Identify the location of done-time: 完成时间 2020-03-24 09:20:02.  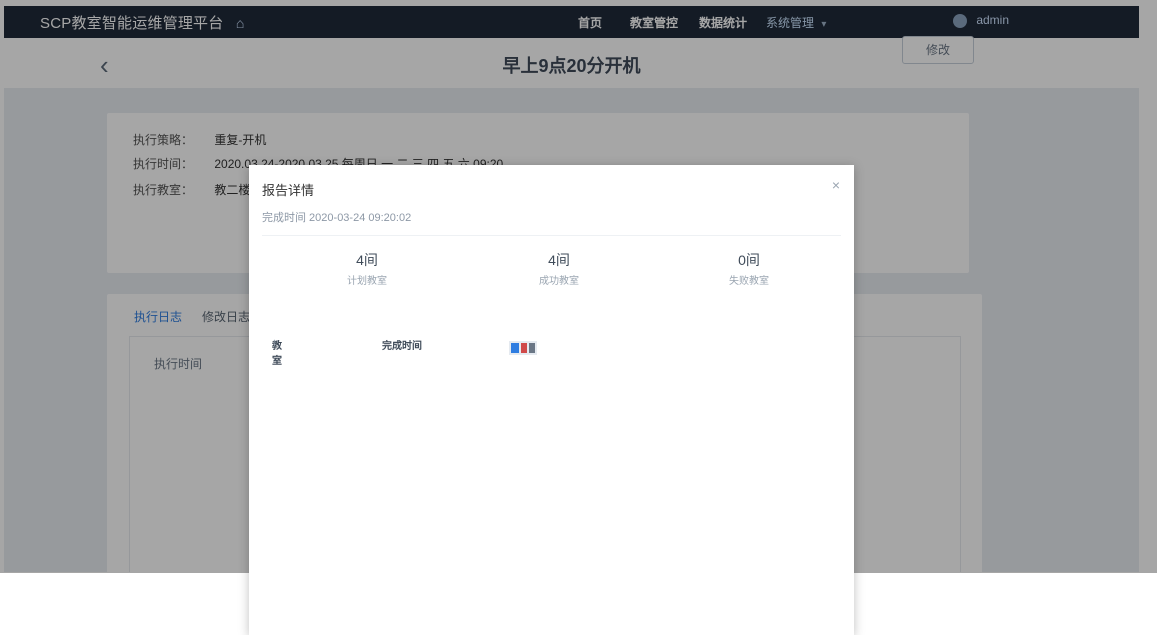
(337, 218).